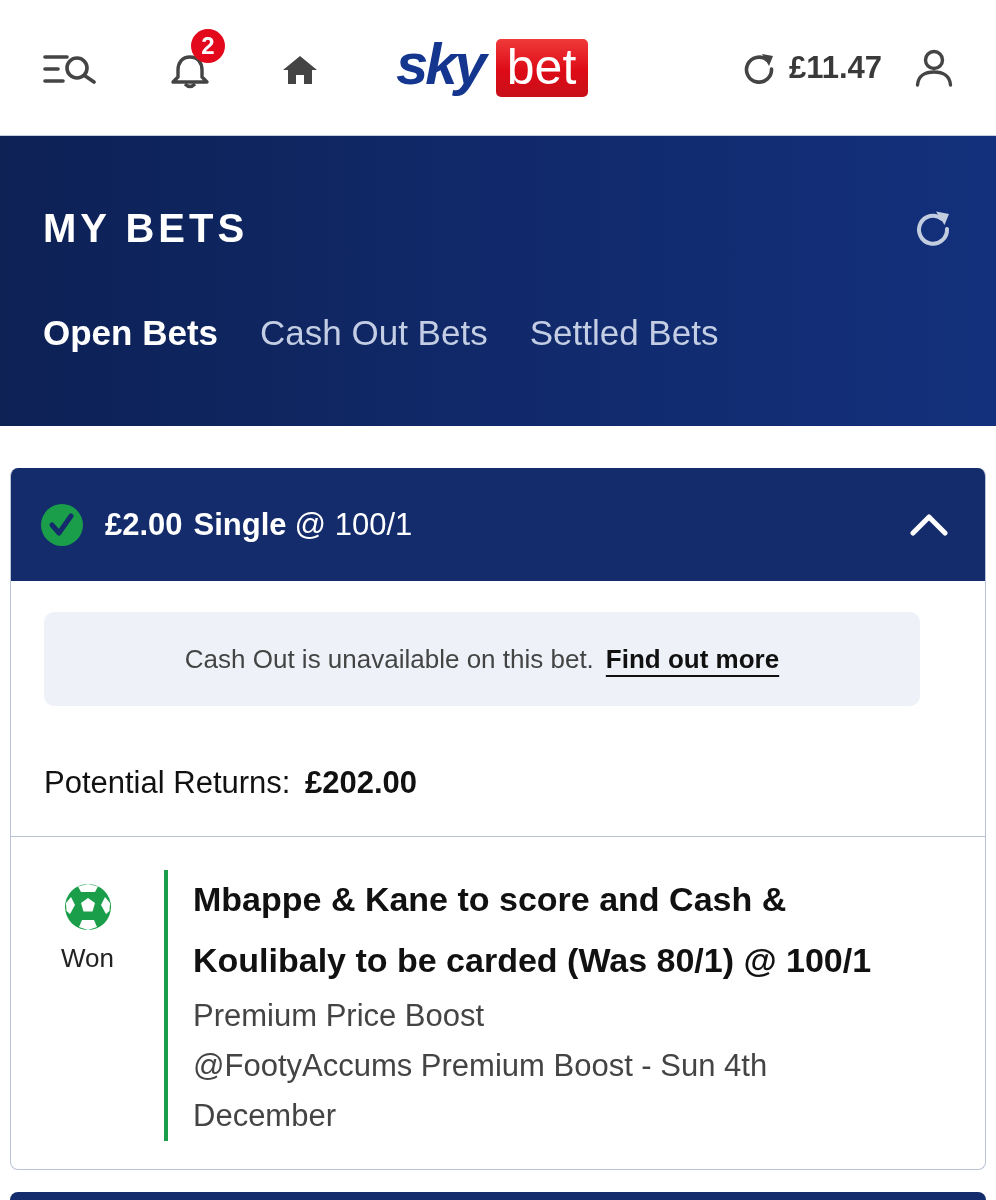  I want to click on notification-count: 2, so click(208, 45).